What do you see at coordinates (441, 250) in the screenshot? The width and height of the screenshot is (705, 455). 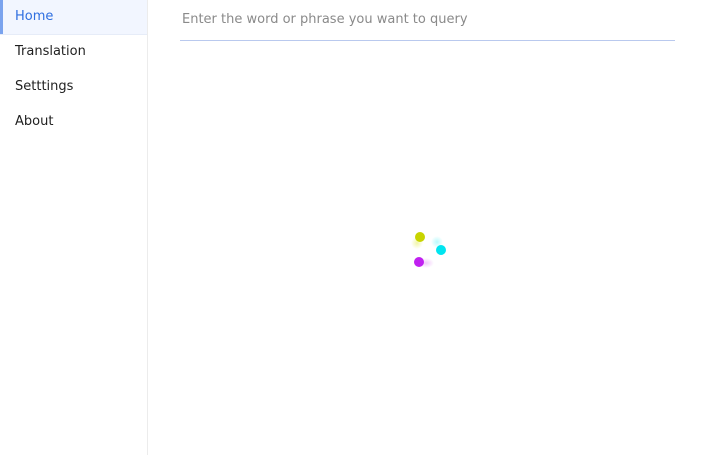 I see `spinner-dot-cyan` at bounding box center [441, 250].